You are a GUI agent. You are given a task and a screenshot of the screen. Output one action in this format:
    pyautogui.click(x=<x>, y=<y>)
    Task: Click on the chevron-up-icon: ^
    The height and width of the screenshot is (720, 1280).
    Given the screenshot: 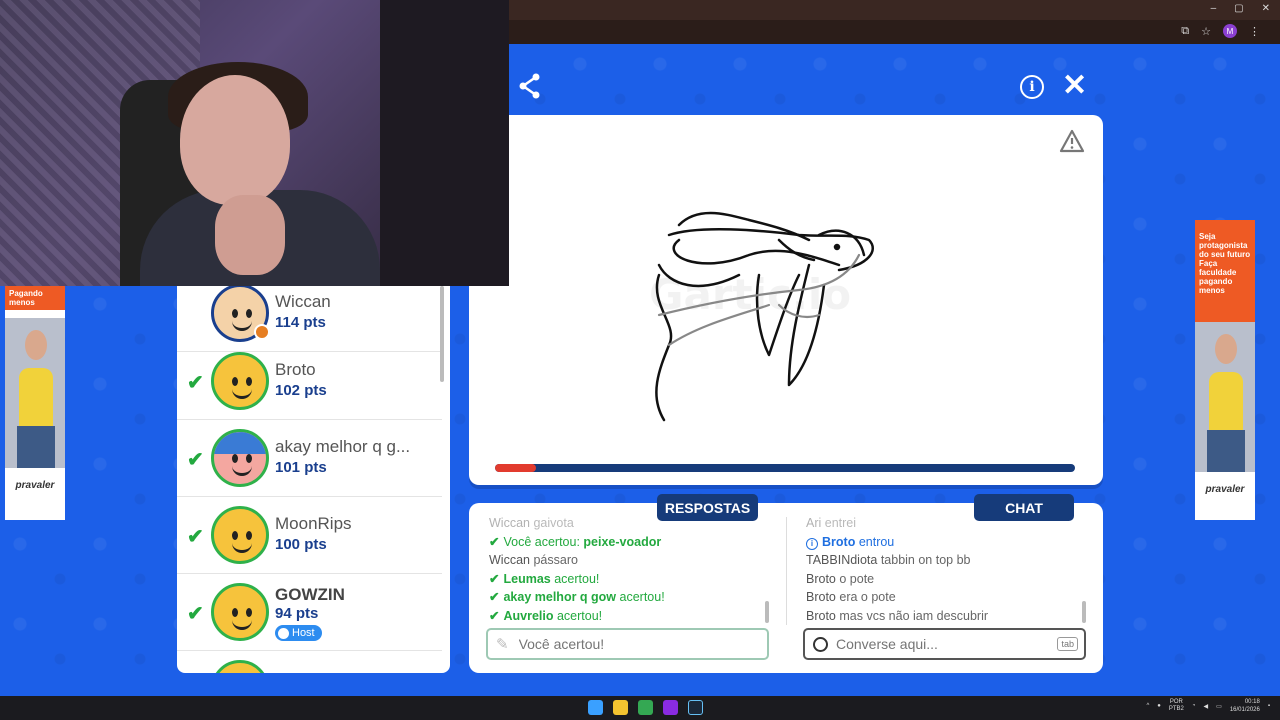 What is the action you would take?
    pyautogui.click(x=1147, y=706)
    